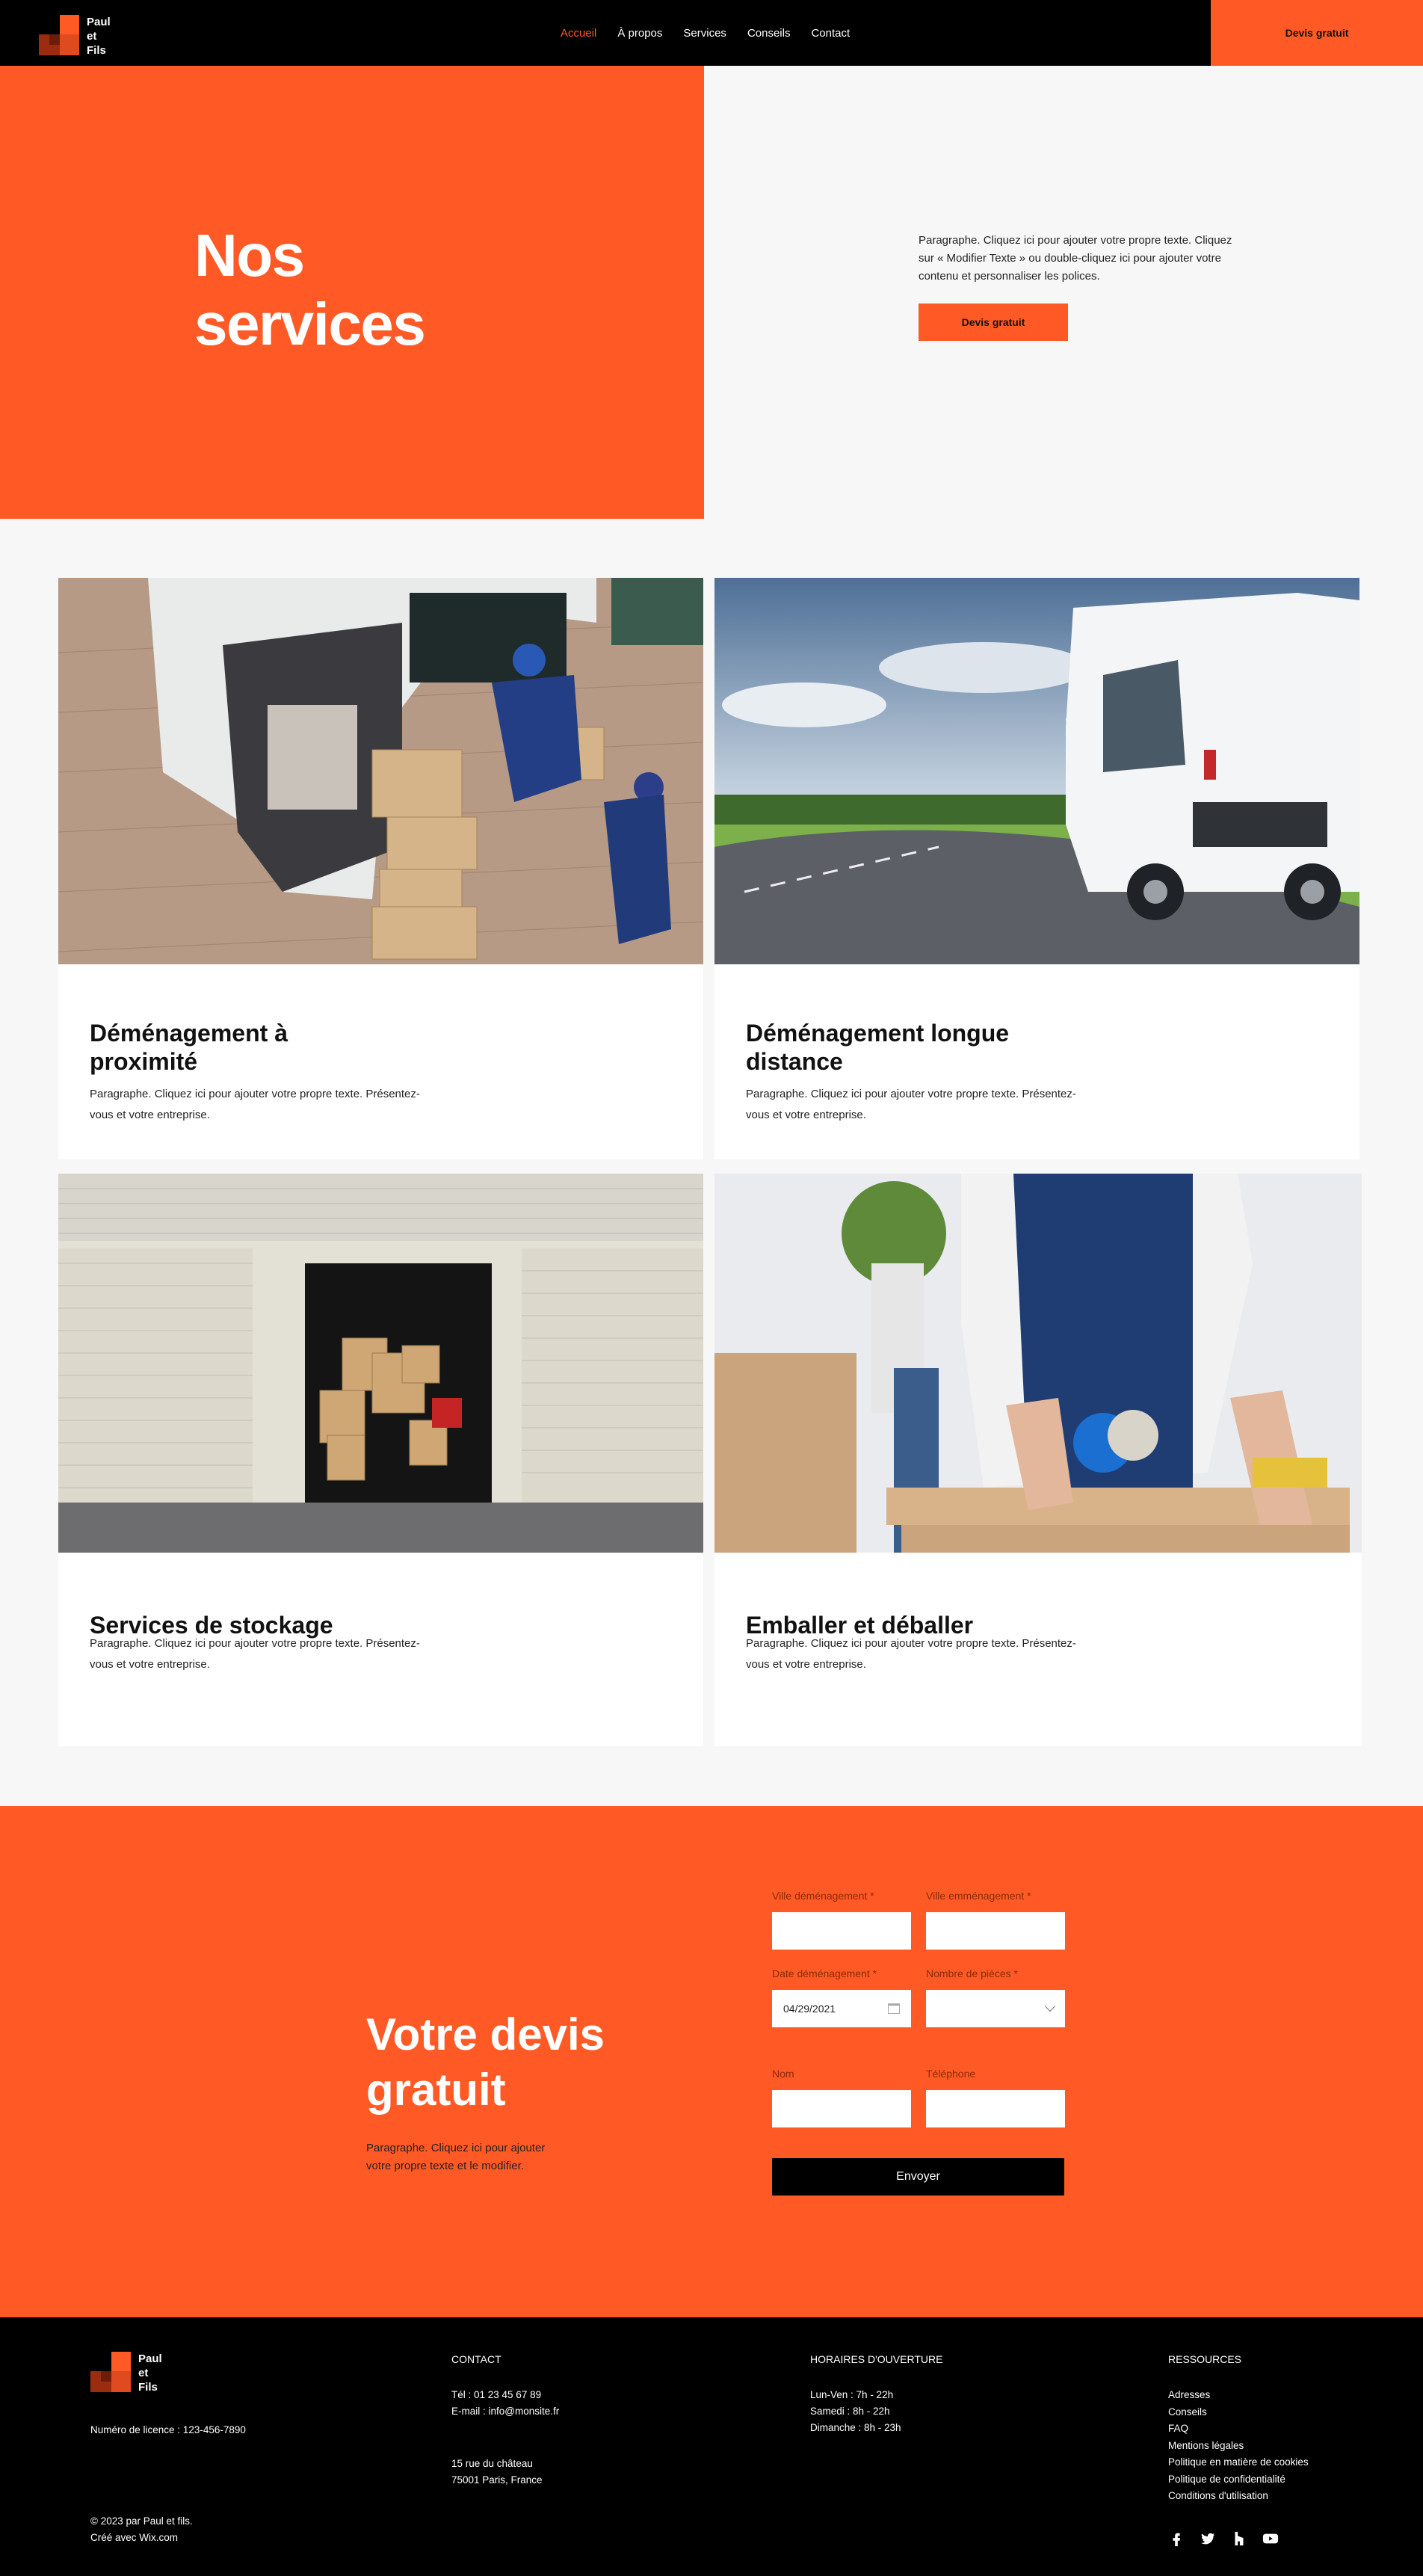 The image size is (1423, 2576). What do you see at coordinates (1238, 2480) in the screenshot?
I see `footer-link-confidentialite: Politique de confidentialité` at bounding box center [1238, 2480].